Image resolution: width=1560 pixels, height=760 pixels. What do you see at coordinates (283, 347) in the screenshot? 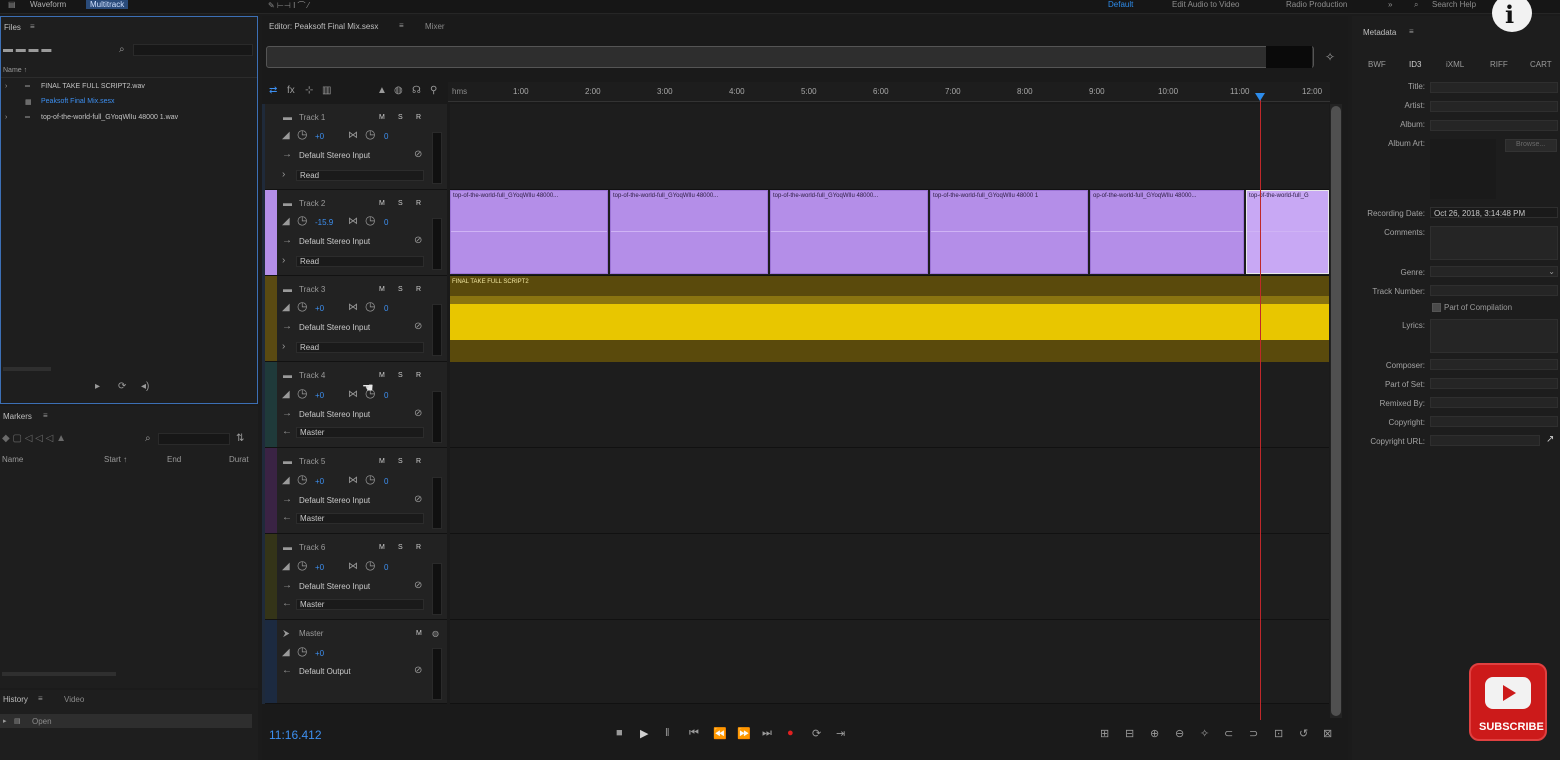
I see `automation-expand-icon: ›` at bounding box center [283, 347].